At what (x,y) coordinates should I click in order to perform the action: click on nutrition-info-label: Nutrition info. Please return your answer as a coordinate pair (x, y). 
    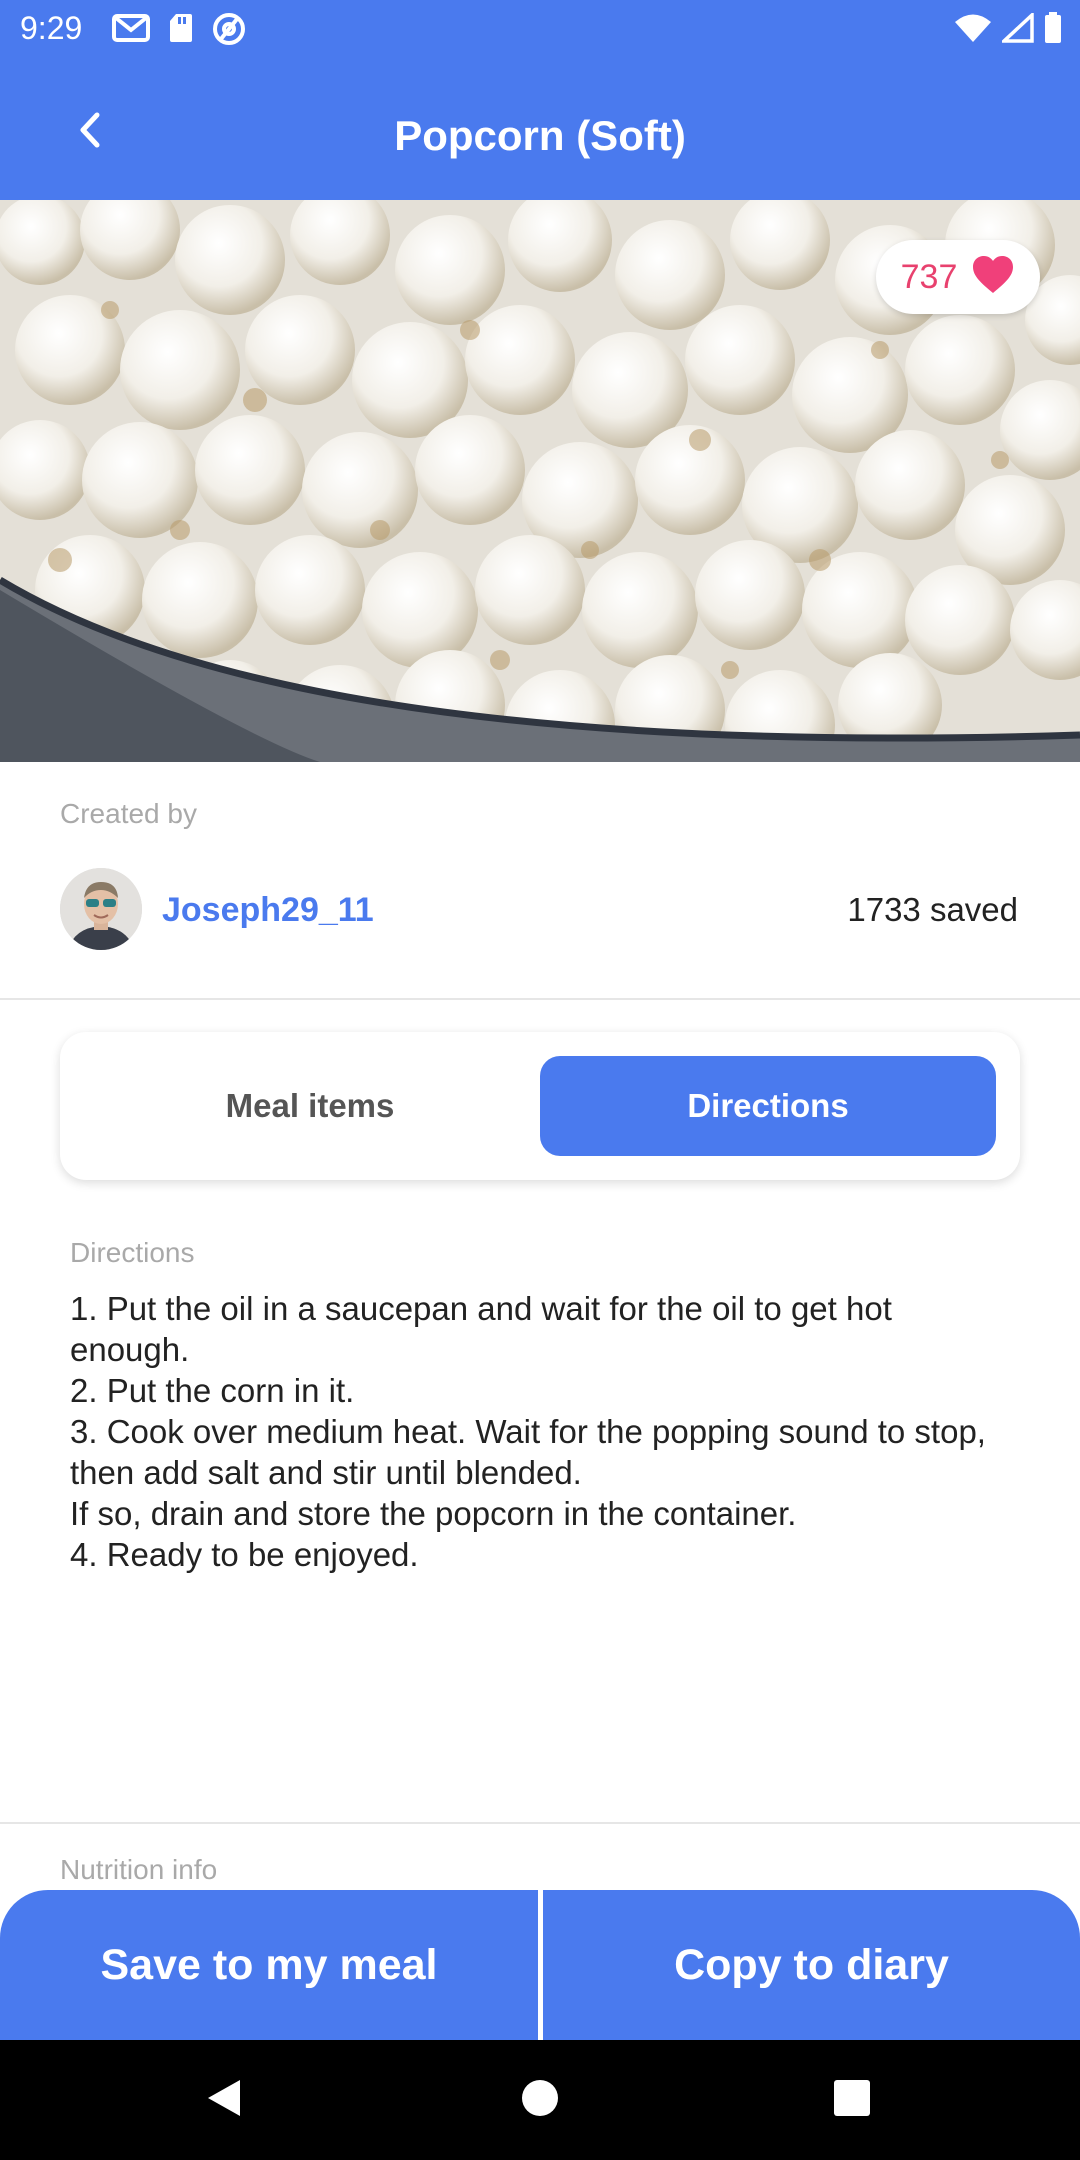
    Looking at the image, I should click on (139, 1869).